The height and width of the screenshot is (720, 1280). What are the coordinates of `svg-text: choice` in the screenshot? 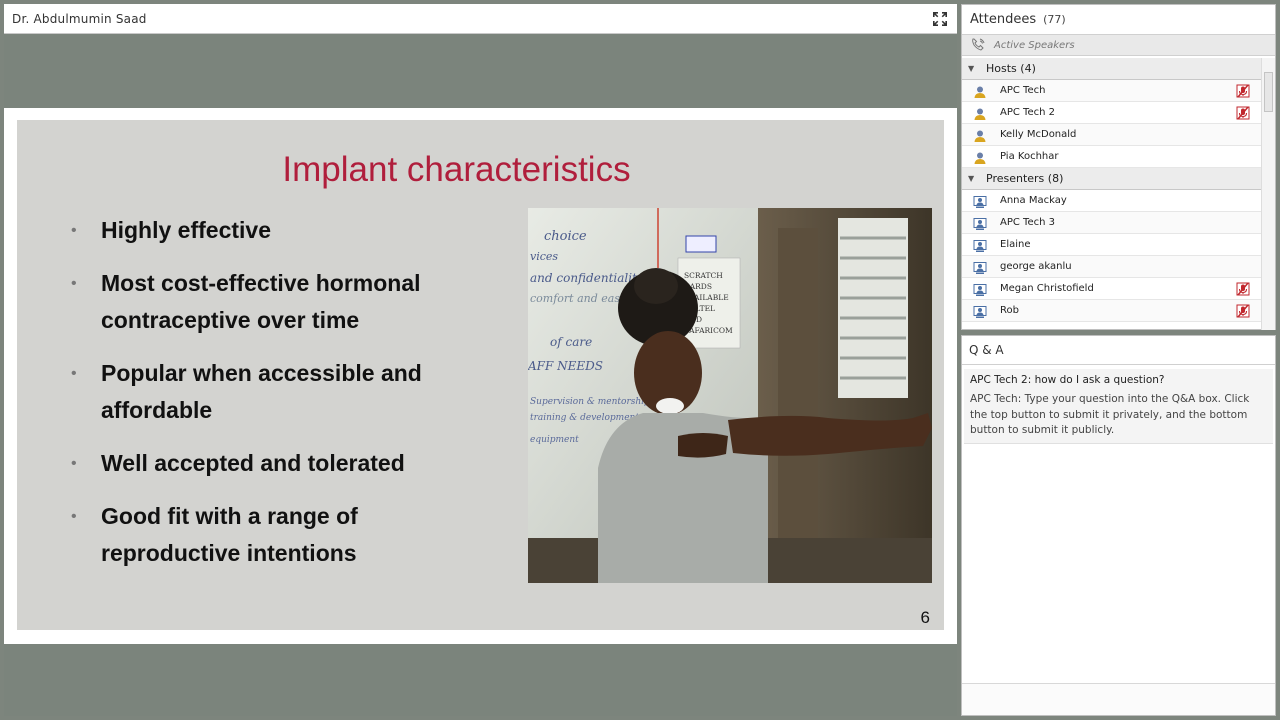 It's located at (565, 236).